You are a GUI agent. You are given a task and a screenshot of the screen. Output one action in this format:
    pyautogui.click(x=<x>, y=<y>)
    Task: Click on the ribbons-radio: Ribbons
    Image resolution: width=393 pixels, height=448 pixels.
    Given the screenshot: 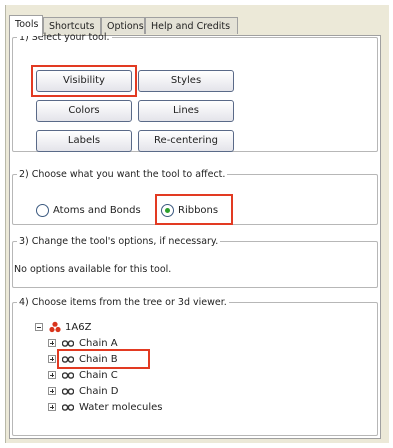 What is the action you would take?
    pyautogui.click(x=189, y=210)
    